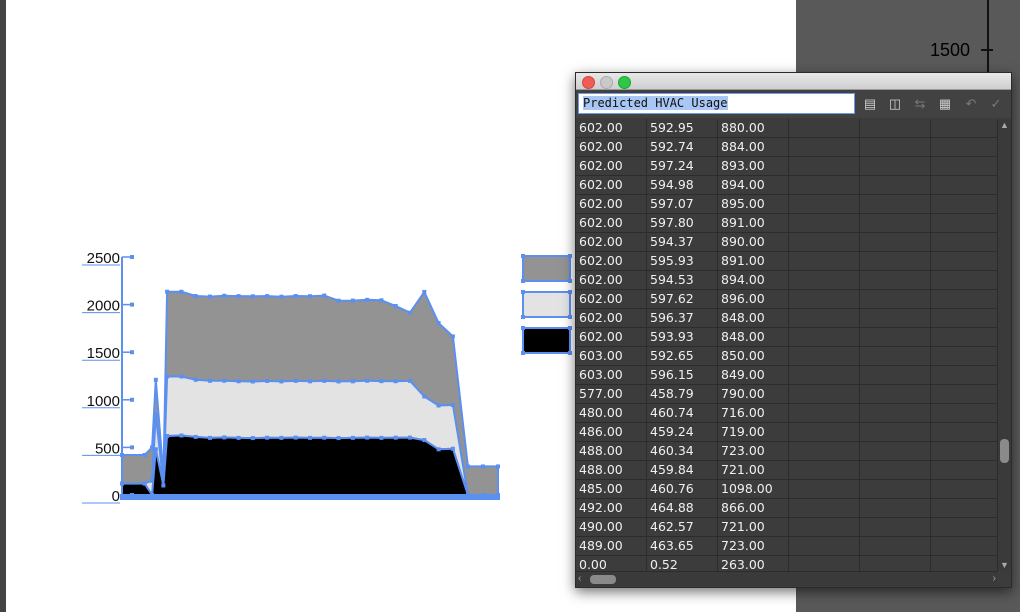 The height and width of the screenshot is (612, 1020). I want to click on vertical-scrollbar: ▲ ▼, so click(1004, 345).